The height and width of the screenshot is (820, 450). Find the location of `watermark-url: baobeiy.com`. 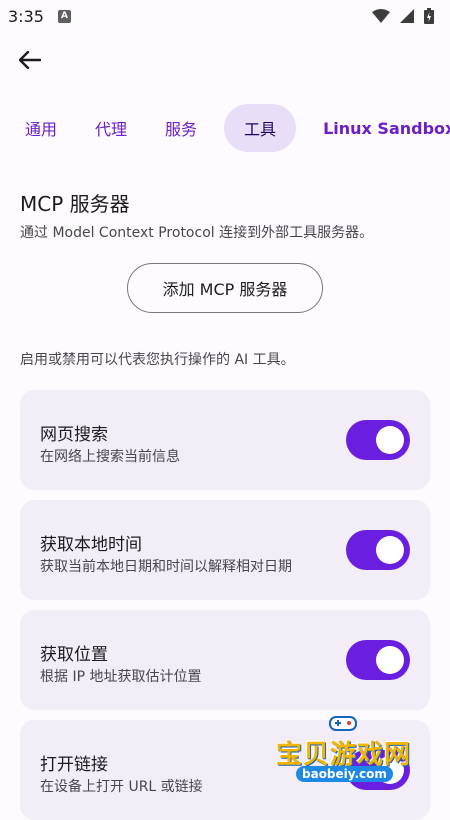

watermark-url: baobeiy.com is located at coordinates (344, 774).